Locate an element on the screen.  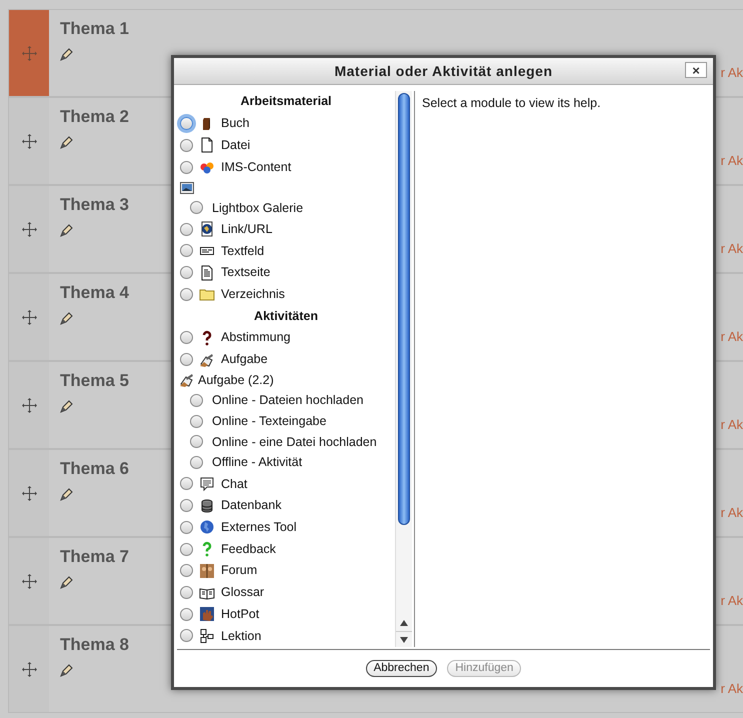
module-label: Textfeld is located at coordinates (242, 251).